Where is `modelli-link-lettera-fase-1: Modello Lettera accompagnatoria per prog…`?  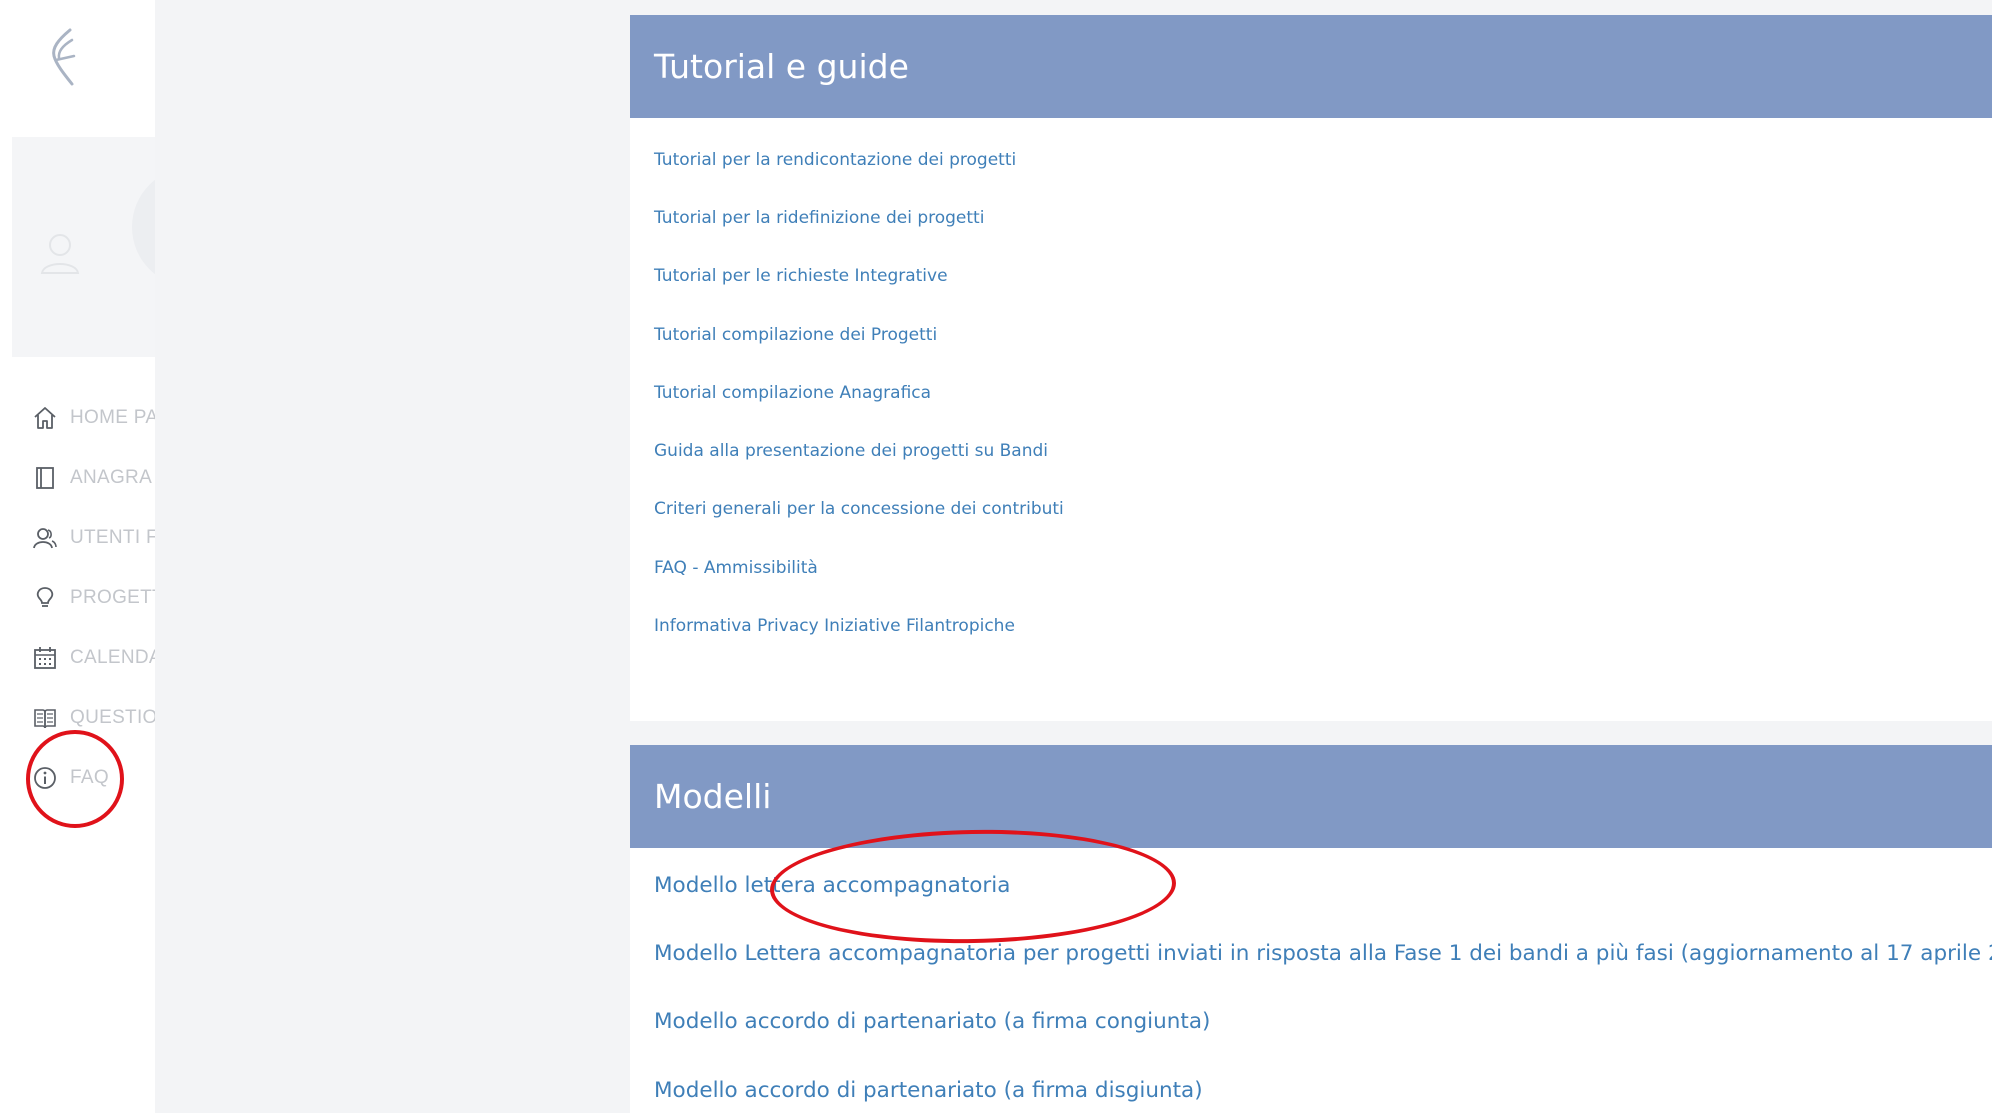
modelli-link-lettera-fase-1: Modello Lettera accompagnatoria per prog… is located at coordinates (1323, 953).